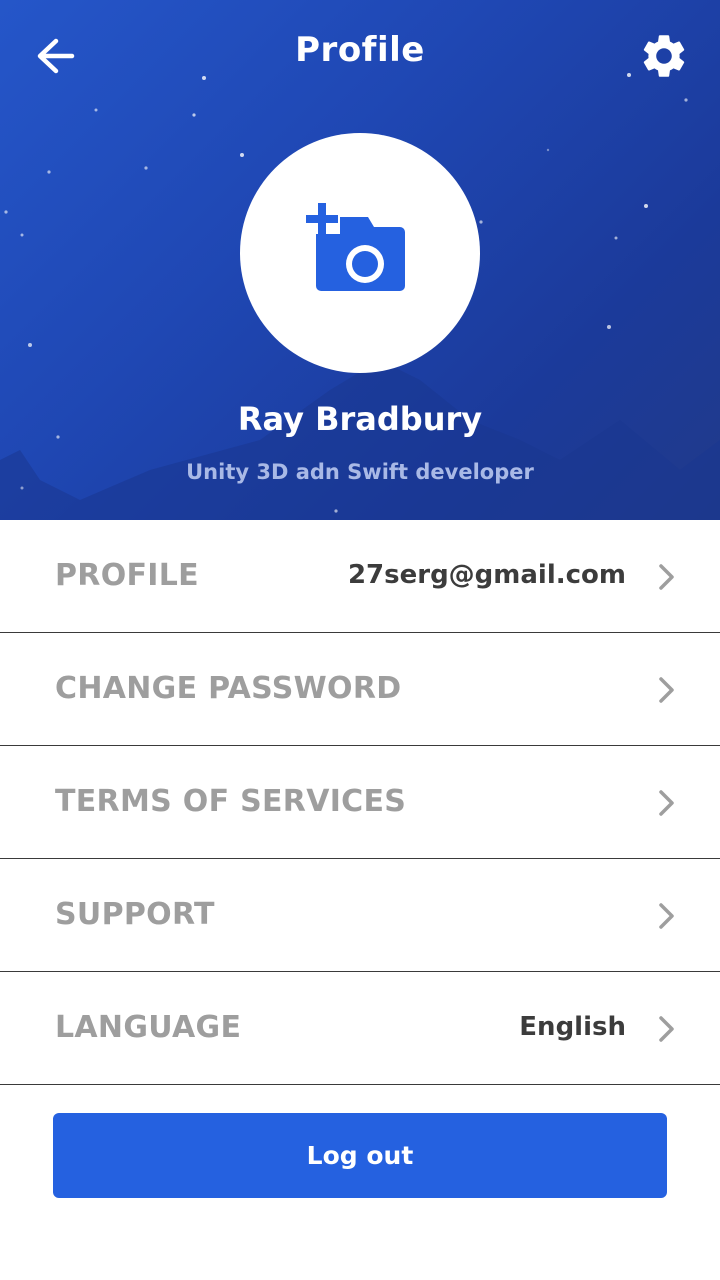 The height and width of the screenshot is (1280, 720). Describe the element at coordinates (360, 419) in the screenshot. I see `user-name: Ray Bradbury` at that location.